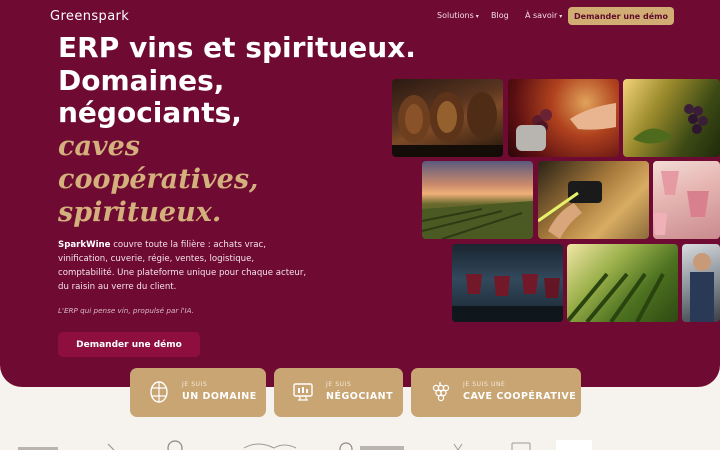 The width and height of the screenshot is (720, 450). I want to click on card-small-label: JE SUIS UNE, so click(484, 384).